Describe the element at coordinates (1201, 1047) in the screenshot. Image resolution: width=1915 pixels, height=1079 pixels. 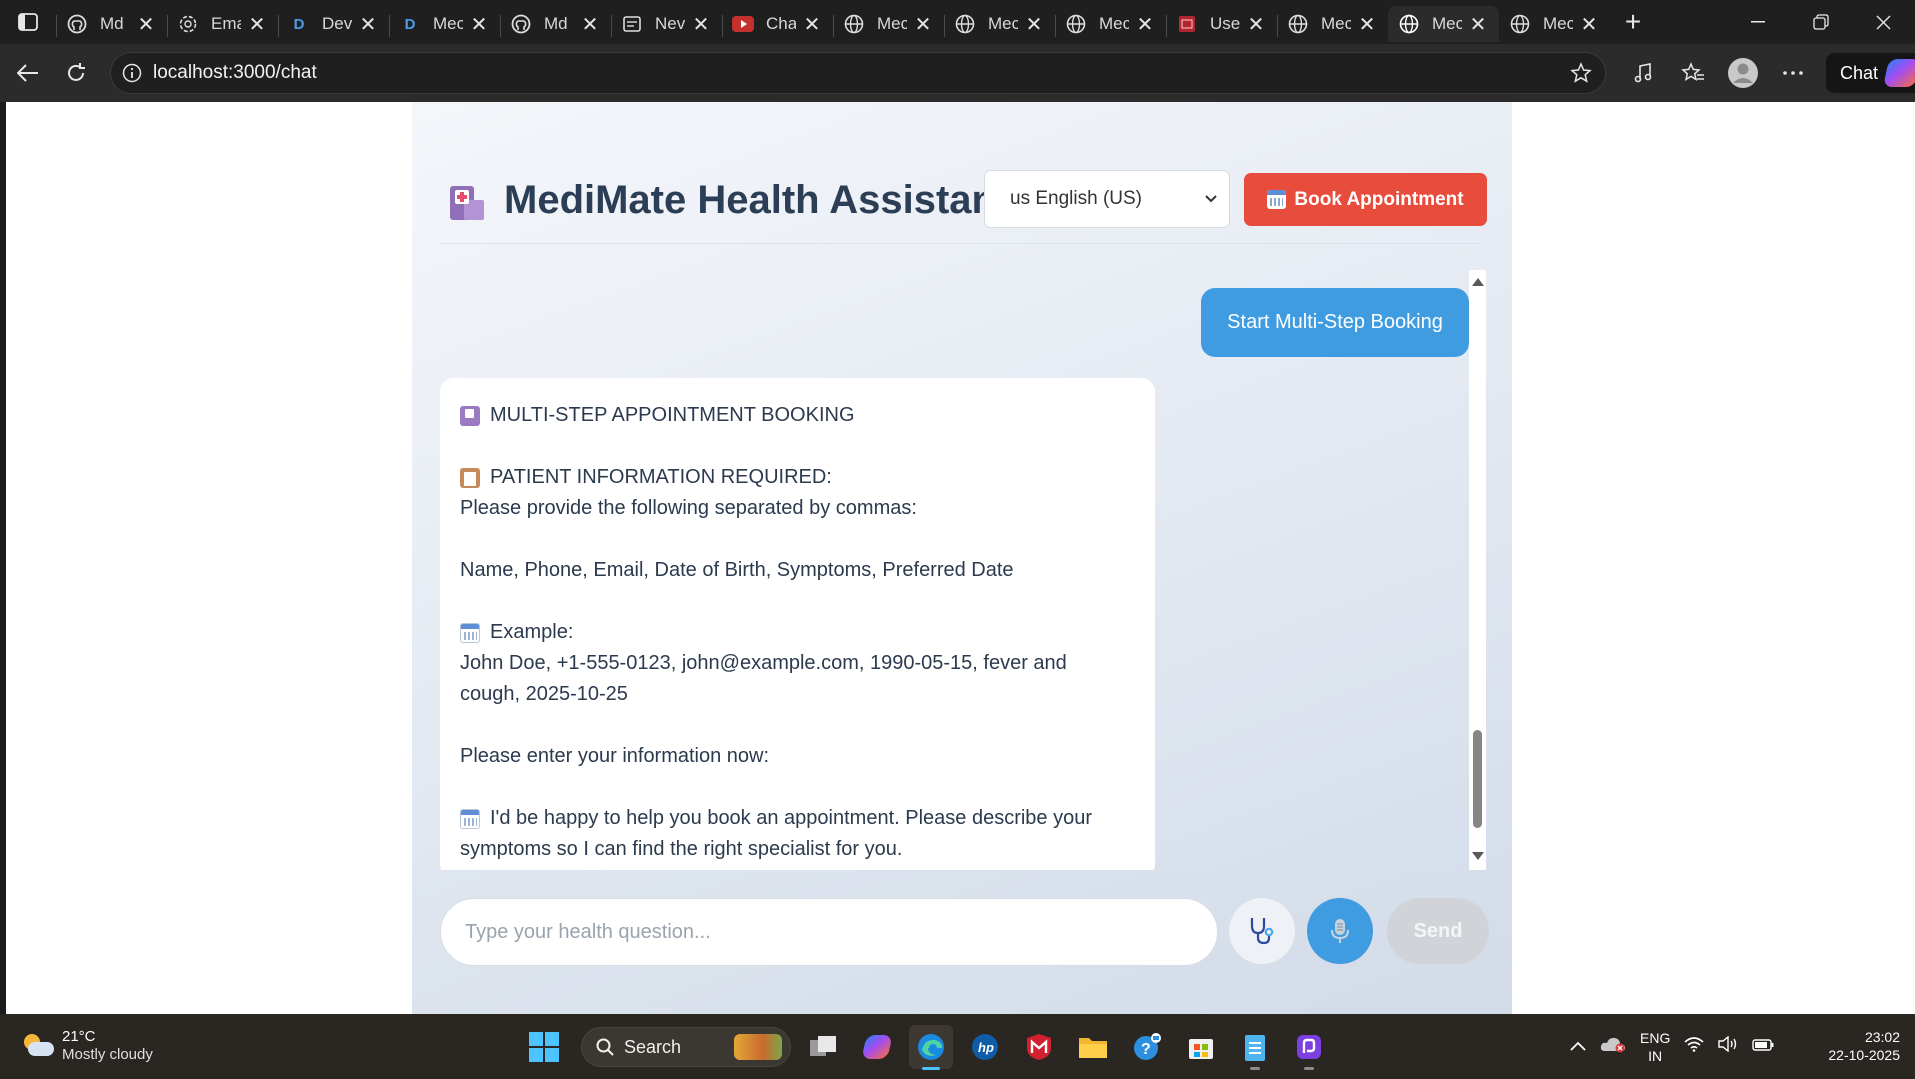
I see `microsoft-store-app` at that location.